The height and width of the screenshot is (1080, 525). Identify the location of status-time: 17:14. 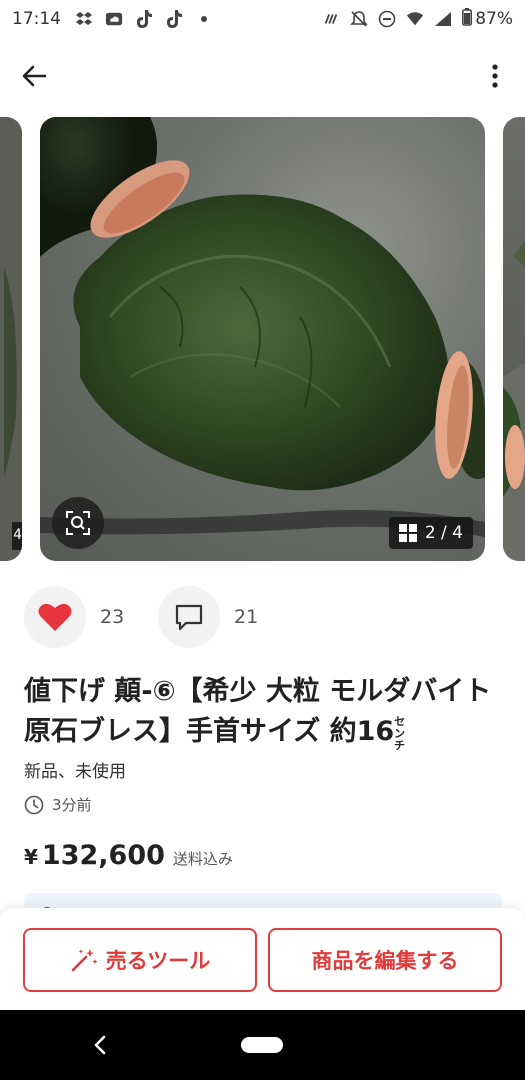
(36, 19).